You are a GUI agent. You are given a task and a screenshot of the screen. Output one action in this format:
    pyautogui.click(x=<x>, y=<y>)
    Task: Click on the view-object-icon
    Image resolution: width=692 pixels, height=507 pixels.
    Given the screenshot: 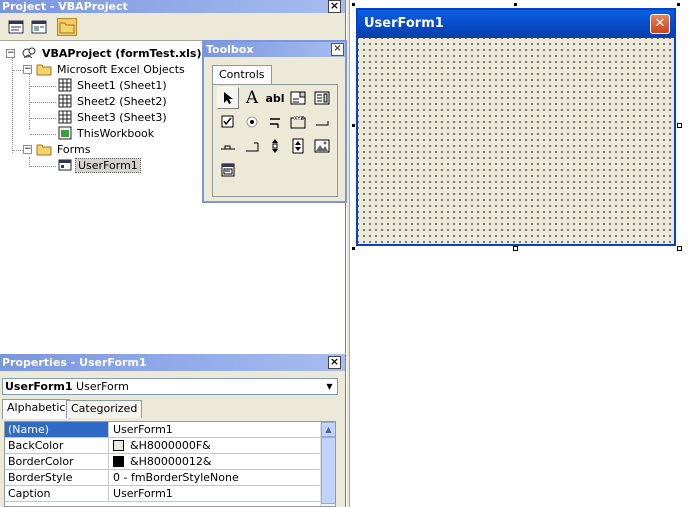 What is the action you would take?
    pyautogui.click(x=39, y=27)
    